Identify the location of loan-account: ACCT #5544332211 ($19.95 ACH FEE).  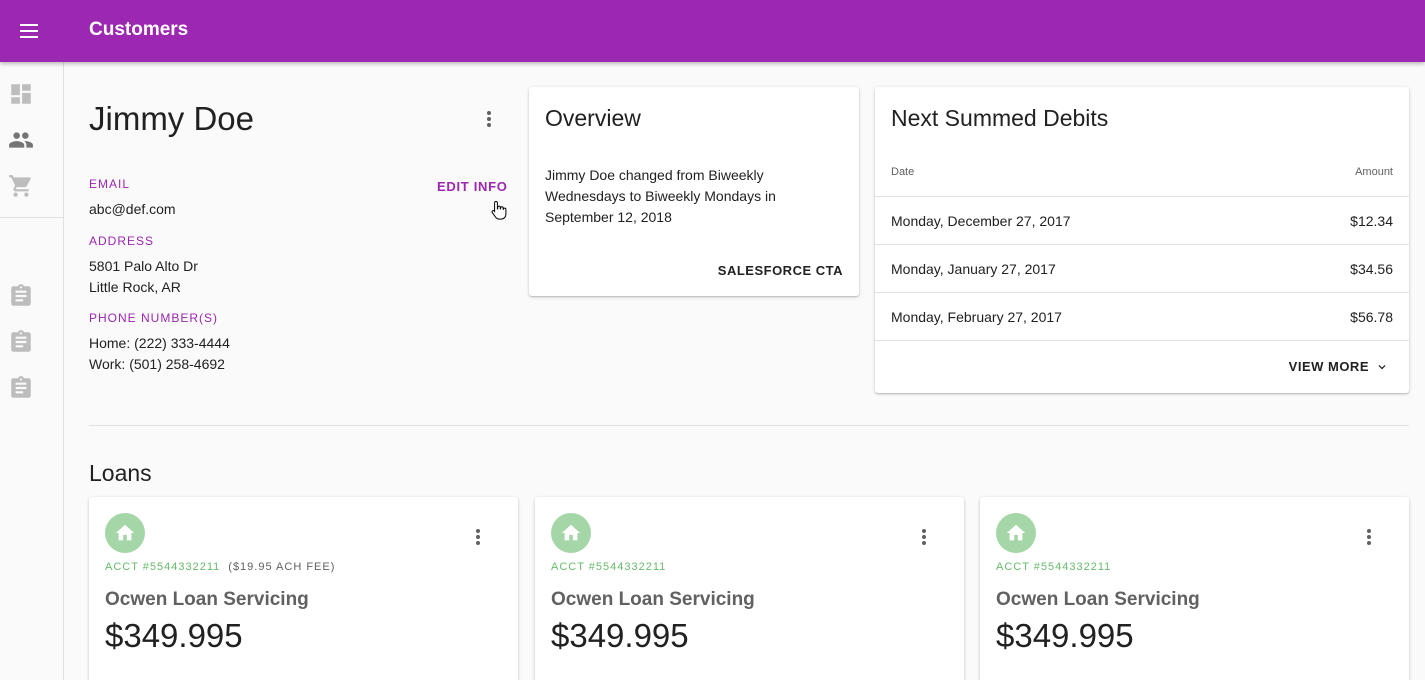
(220, 567).